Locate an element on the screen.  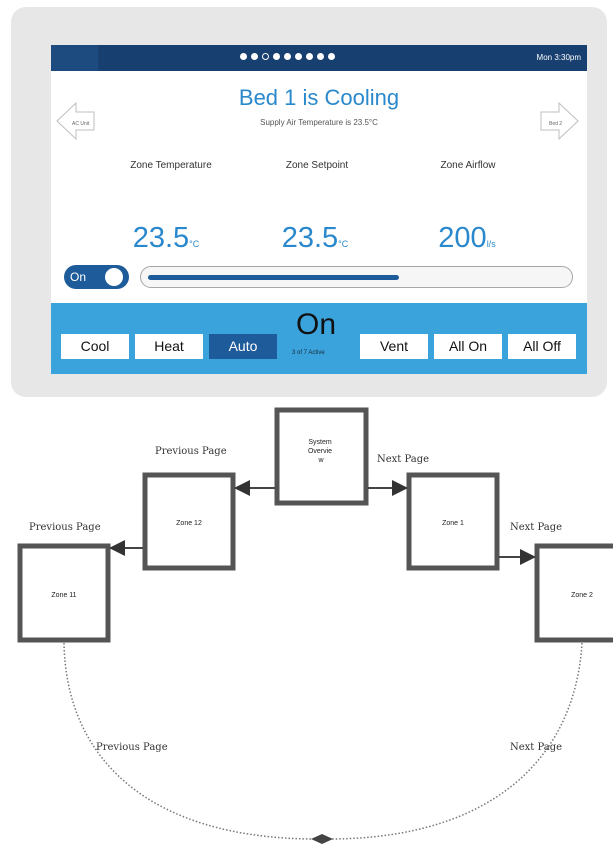
edge-zone11-loop is located at coordinates (188, 741).